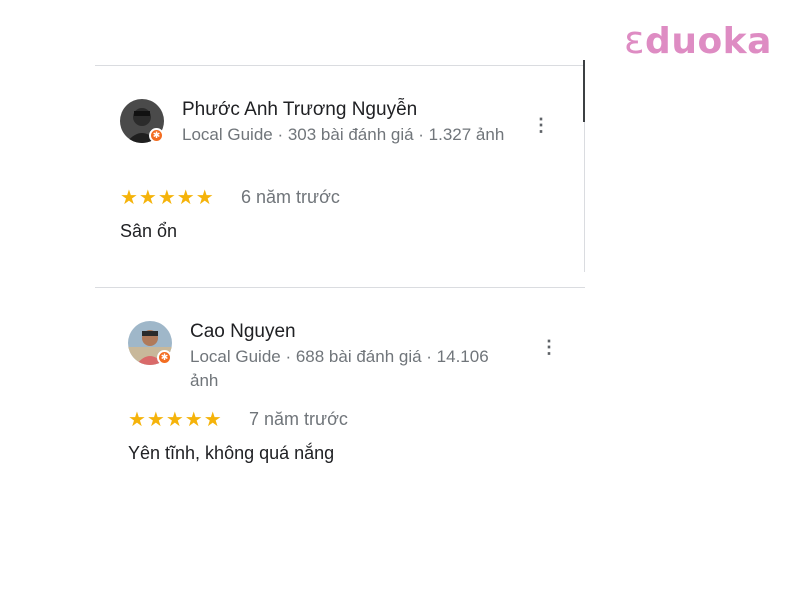 The width and height of the screenshot is (800, 600). What do you see at coordinates (231, 453) in the screenshot?
I see `review-text: Yên tĩnh, không quá nắng` at bounding box center [231, 453].